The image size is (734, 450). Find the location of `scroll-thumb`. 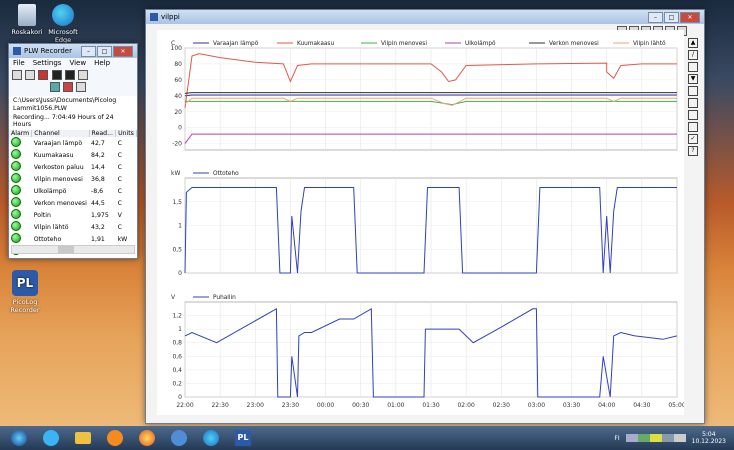

scroll-thumb is located at coordinates (66, 249).